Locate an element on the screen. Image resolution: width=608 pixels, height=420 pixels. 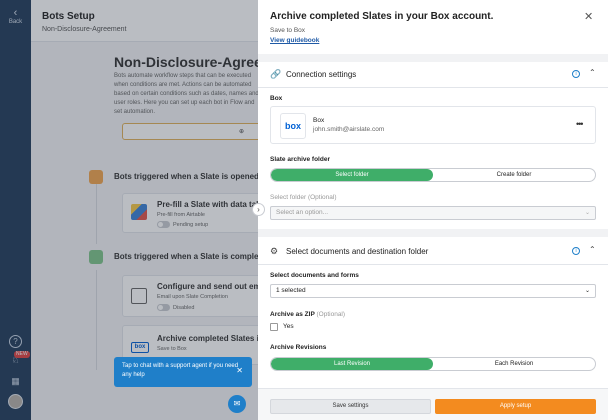
save-settings-button: Save settings is located at coordinates (350, 406).